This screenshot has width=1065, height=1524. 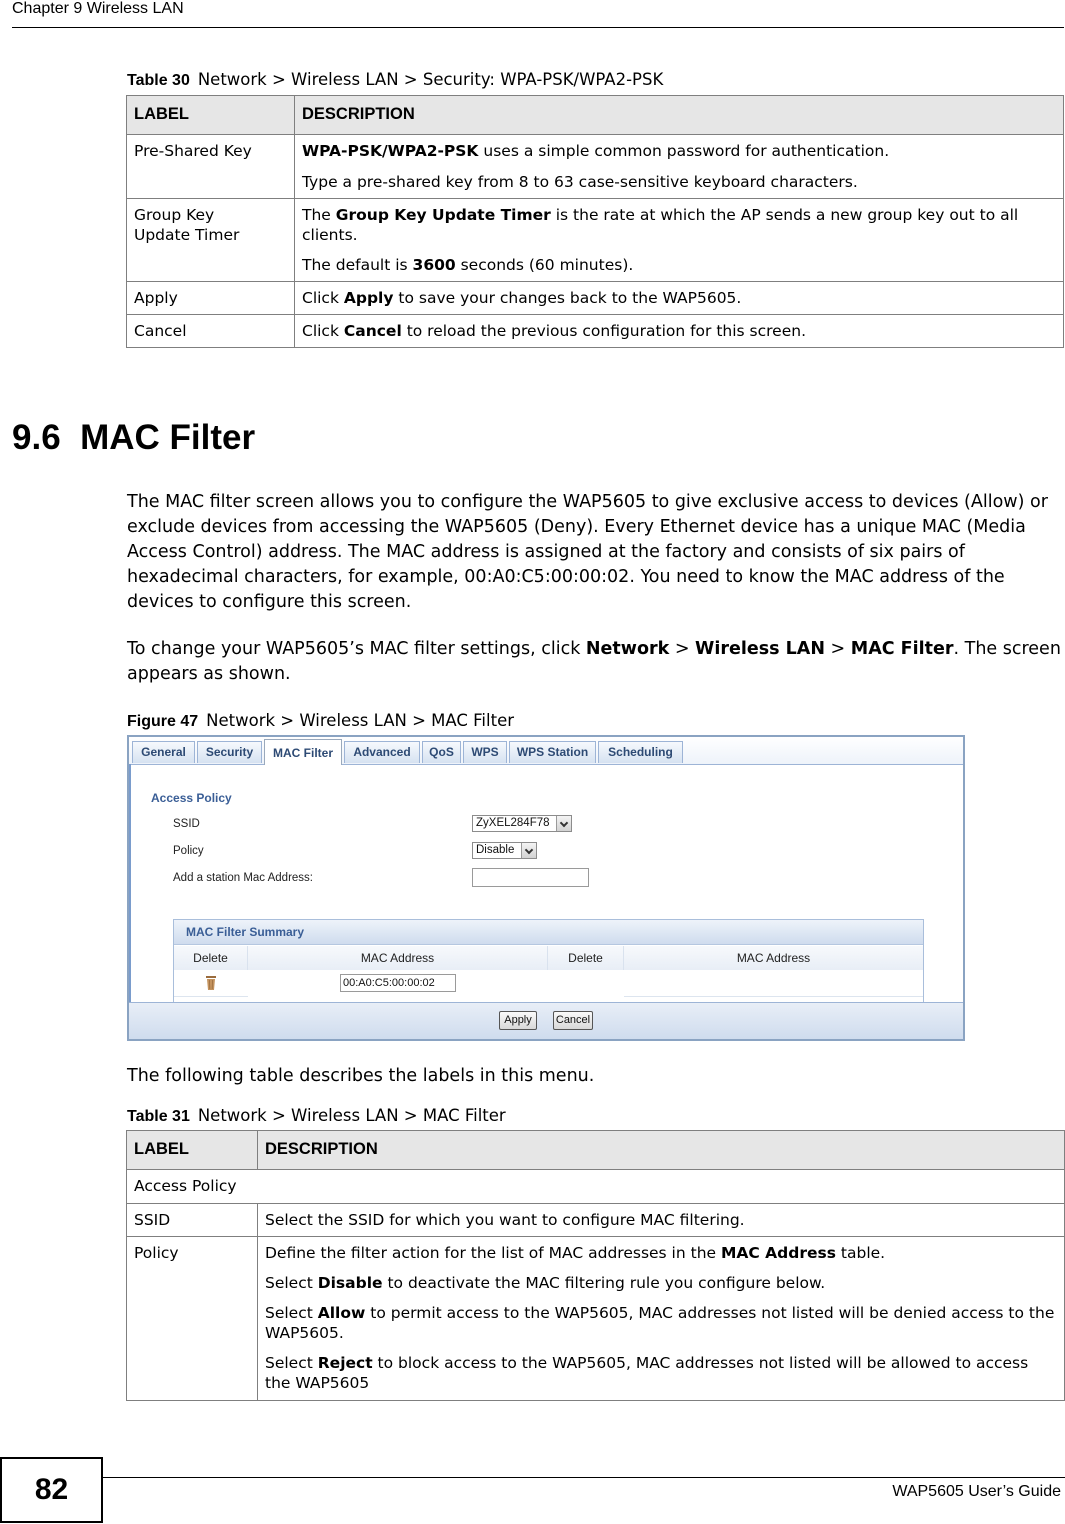 I want to click on row-label: SSID, so click(x=192, y=1219).